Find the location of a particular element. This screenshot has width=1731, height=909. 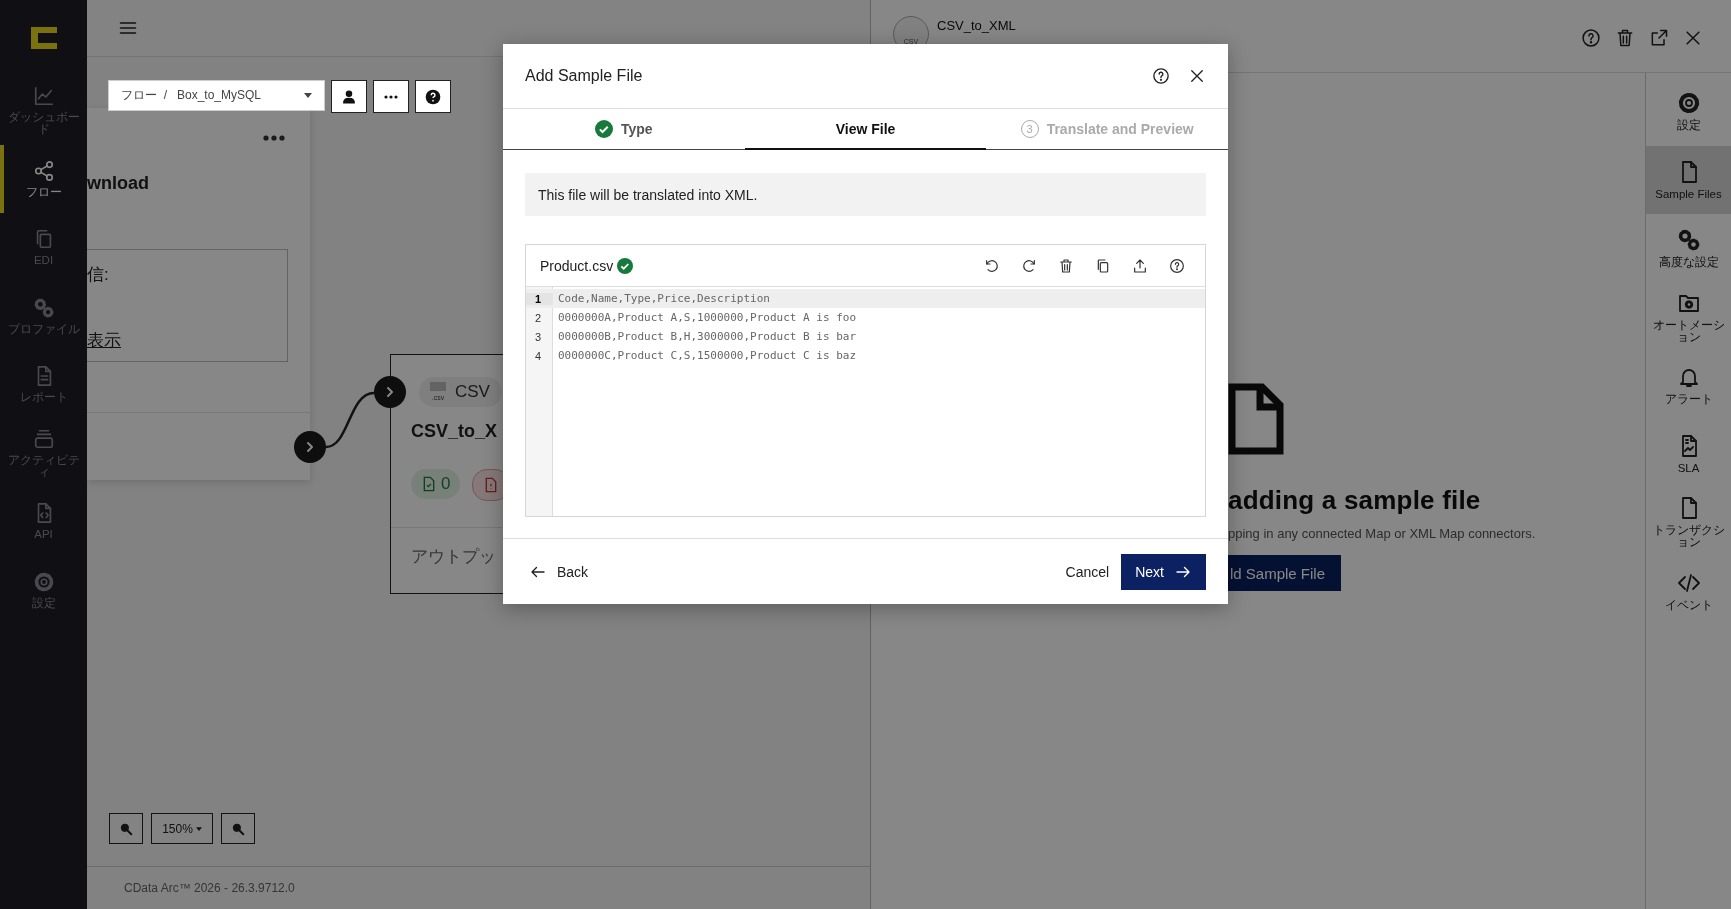

copy-button is located at coordinates (1103, 265).